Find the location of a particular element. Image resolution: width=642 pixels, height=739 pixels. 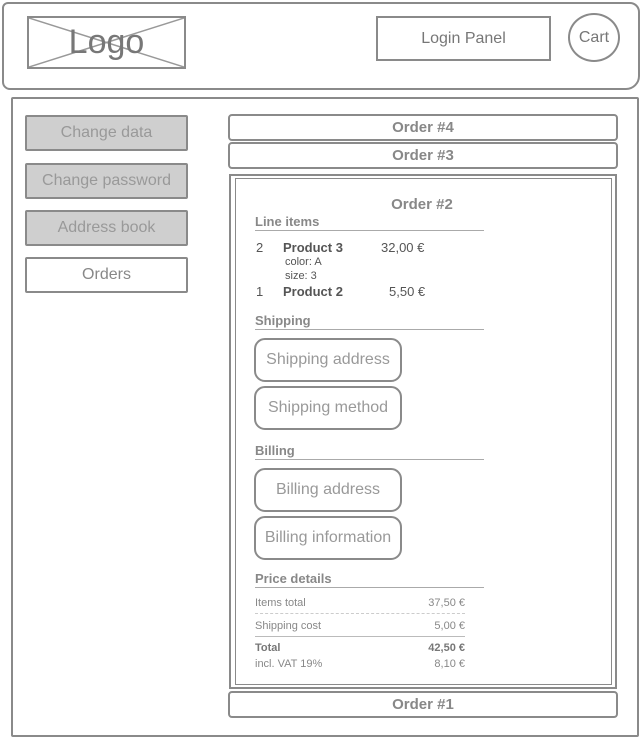

price-row-items-total: Items total 37,50 € is located at coordinates (360, 603).